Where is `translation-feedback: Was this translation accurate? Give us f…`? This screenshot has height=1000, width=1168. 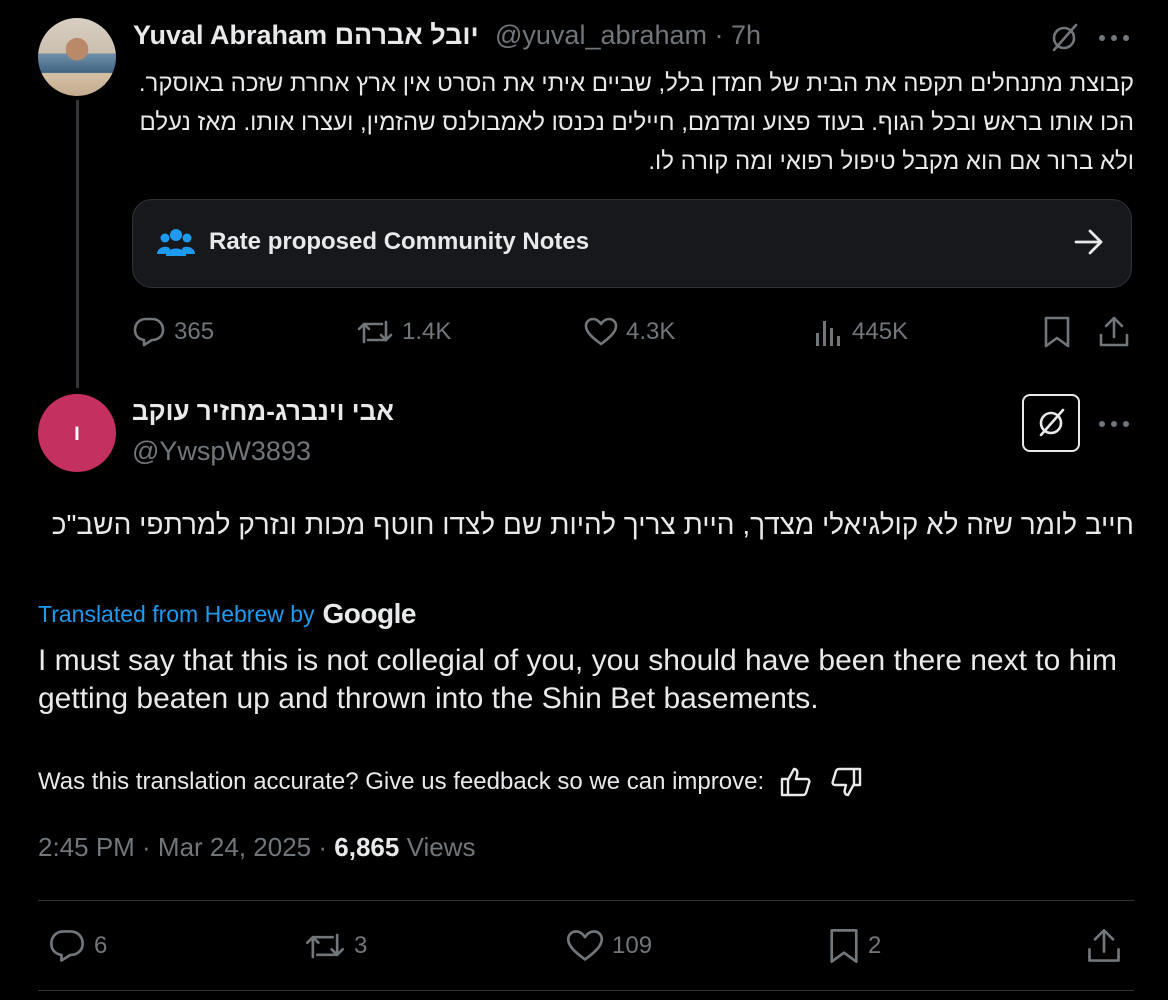 translation-feedback: Was this translation accurate? Give us f… is located at coordinates (451, 782).